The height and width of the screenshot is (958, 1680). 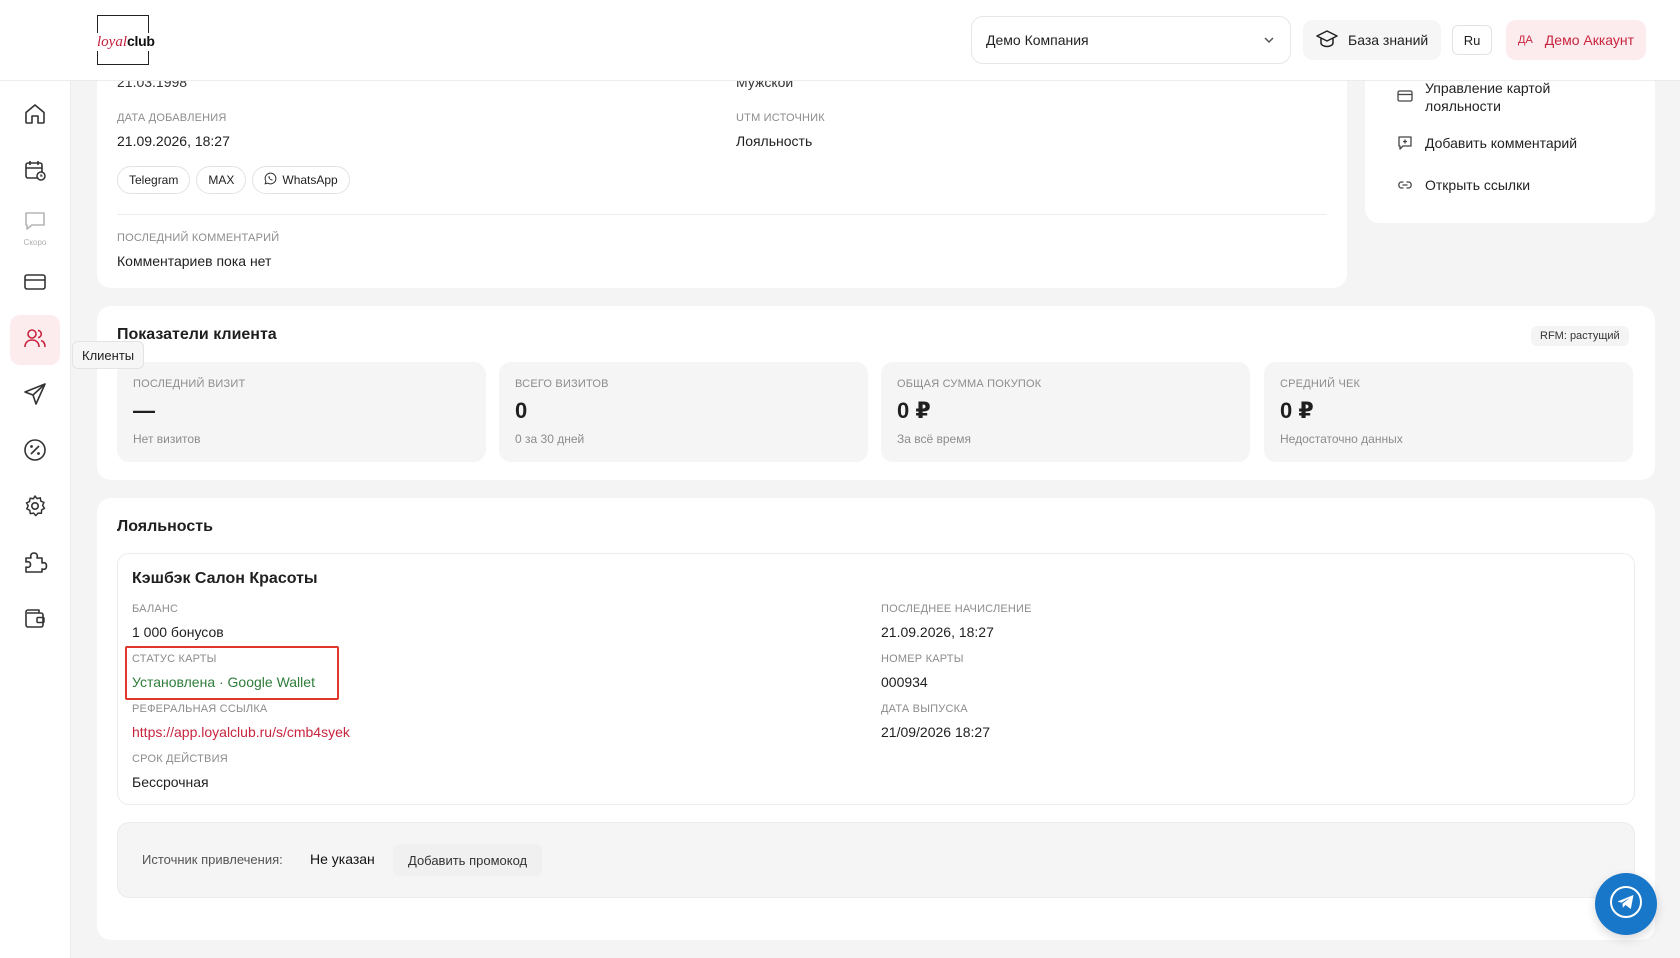 I want to click on sidebar-item-wallet, so click(x=35, y=620).